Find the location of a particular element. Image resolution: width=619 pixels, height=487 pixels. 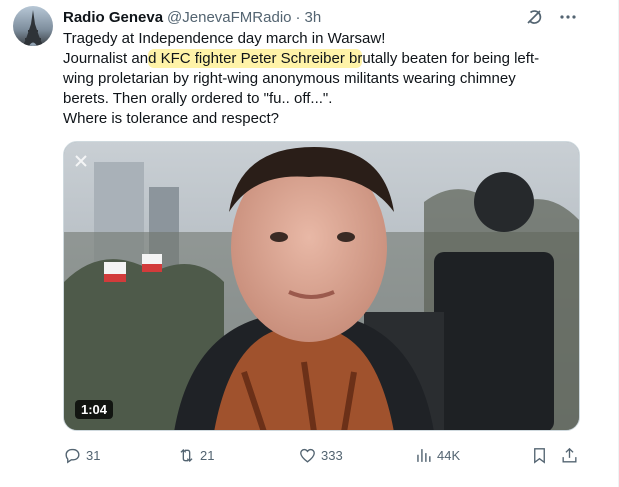

author-handle: @JenevaFMRadio is located at coordinates (229, 17).